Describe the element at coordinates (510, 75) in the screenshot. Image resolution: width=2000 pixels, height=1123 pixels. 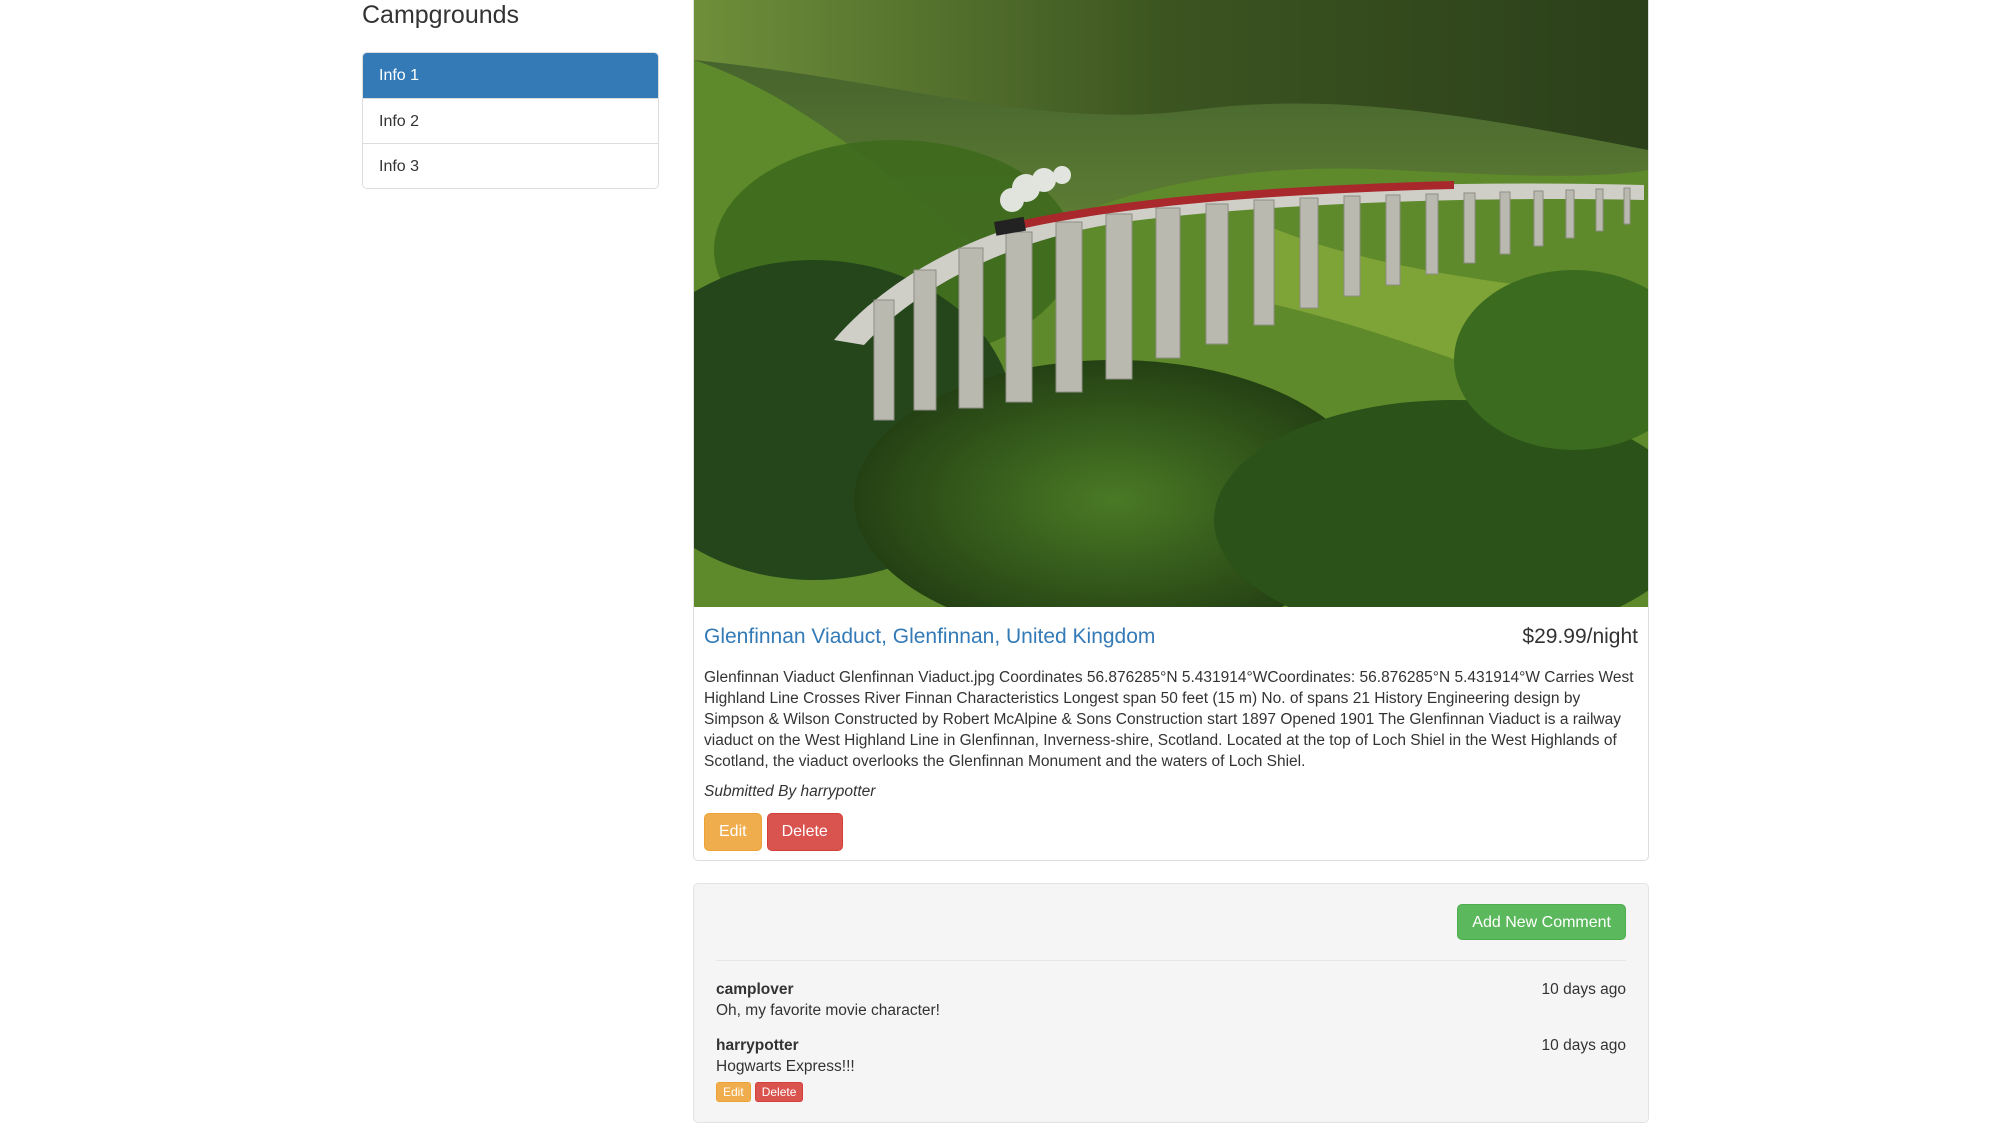
I see `sidebar-item-info-1: Info 1` at that location.